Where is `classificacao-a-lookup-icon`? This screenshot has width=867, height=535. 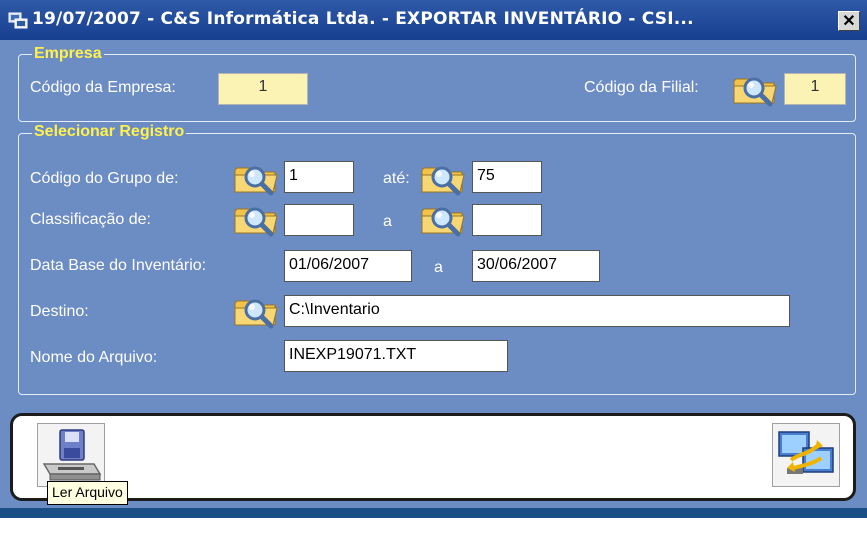
classificacao-a-lookup-icon is located at coordinates (445, 219).